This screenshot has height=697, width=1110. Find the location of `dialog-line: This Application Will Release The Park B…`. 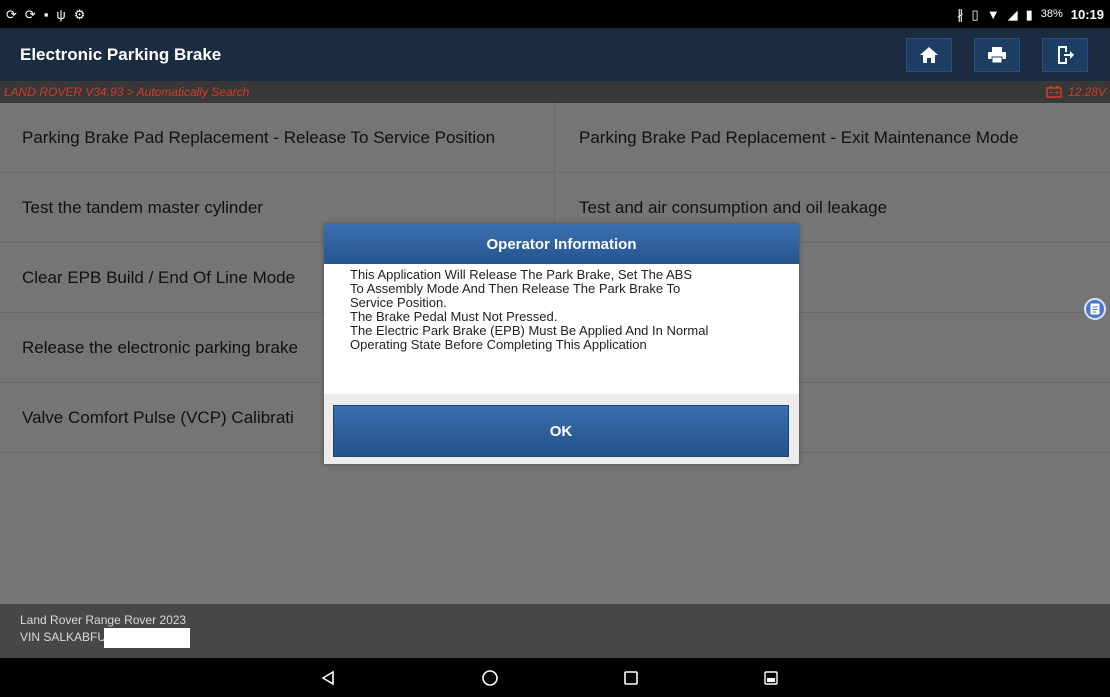

dialog-line: This Application Will Release The Park B… is located at coordinates (521, 274).